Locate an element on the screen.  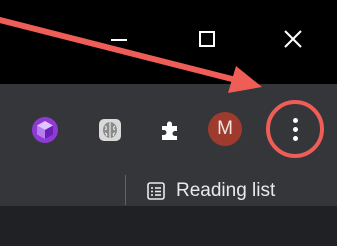
minimize-icon is located at coordinates (119, 40).